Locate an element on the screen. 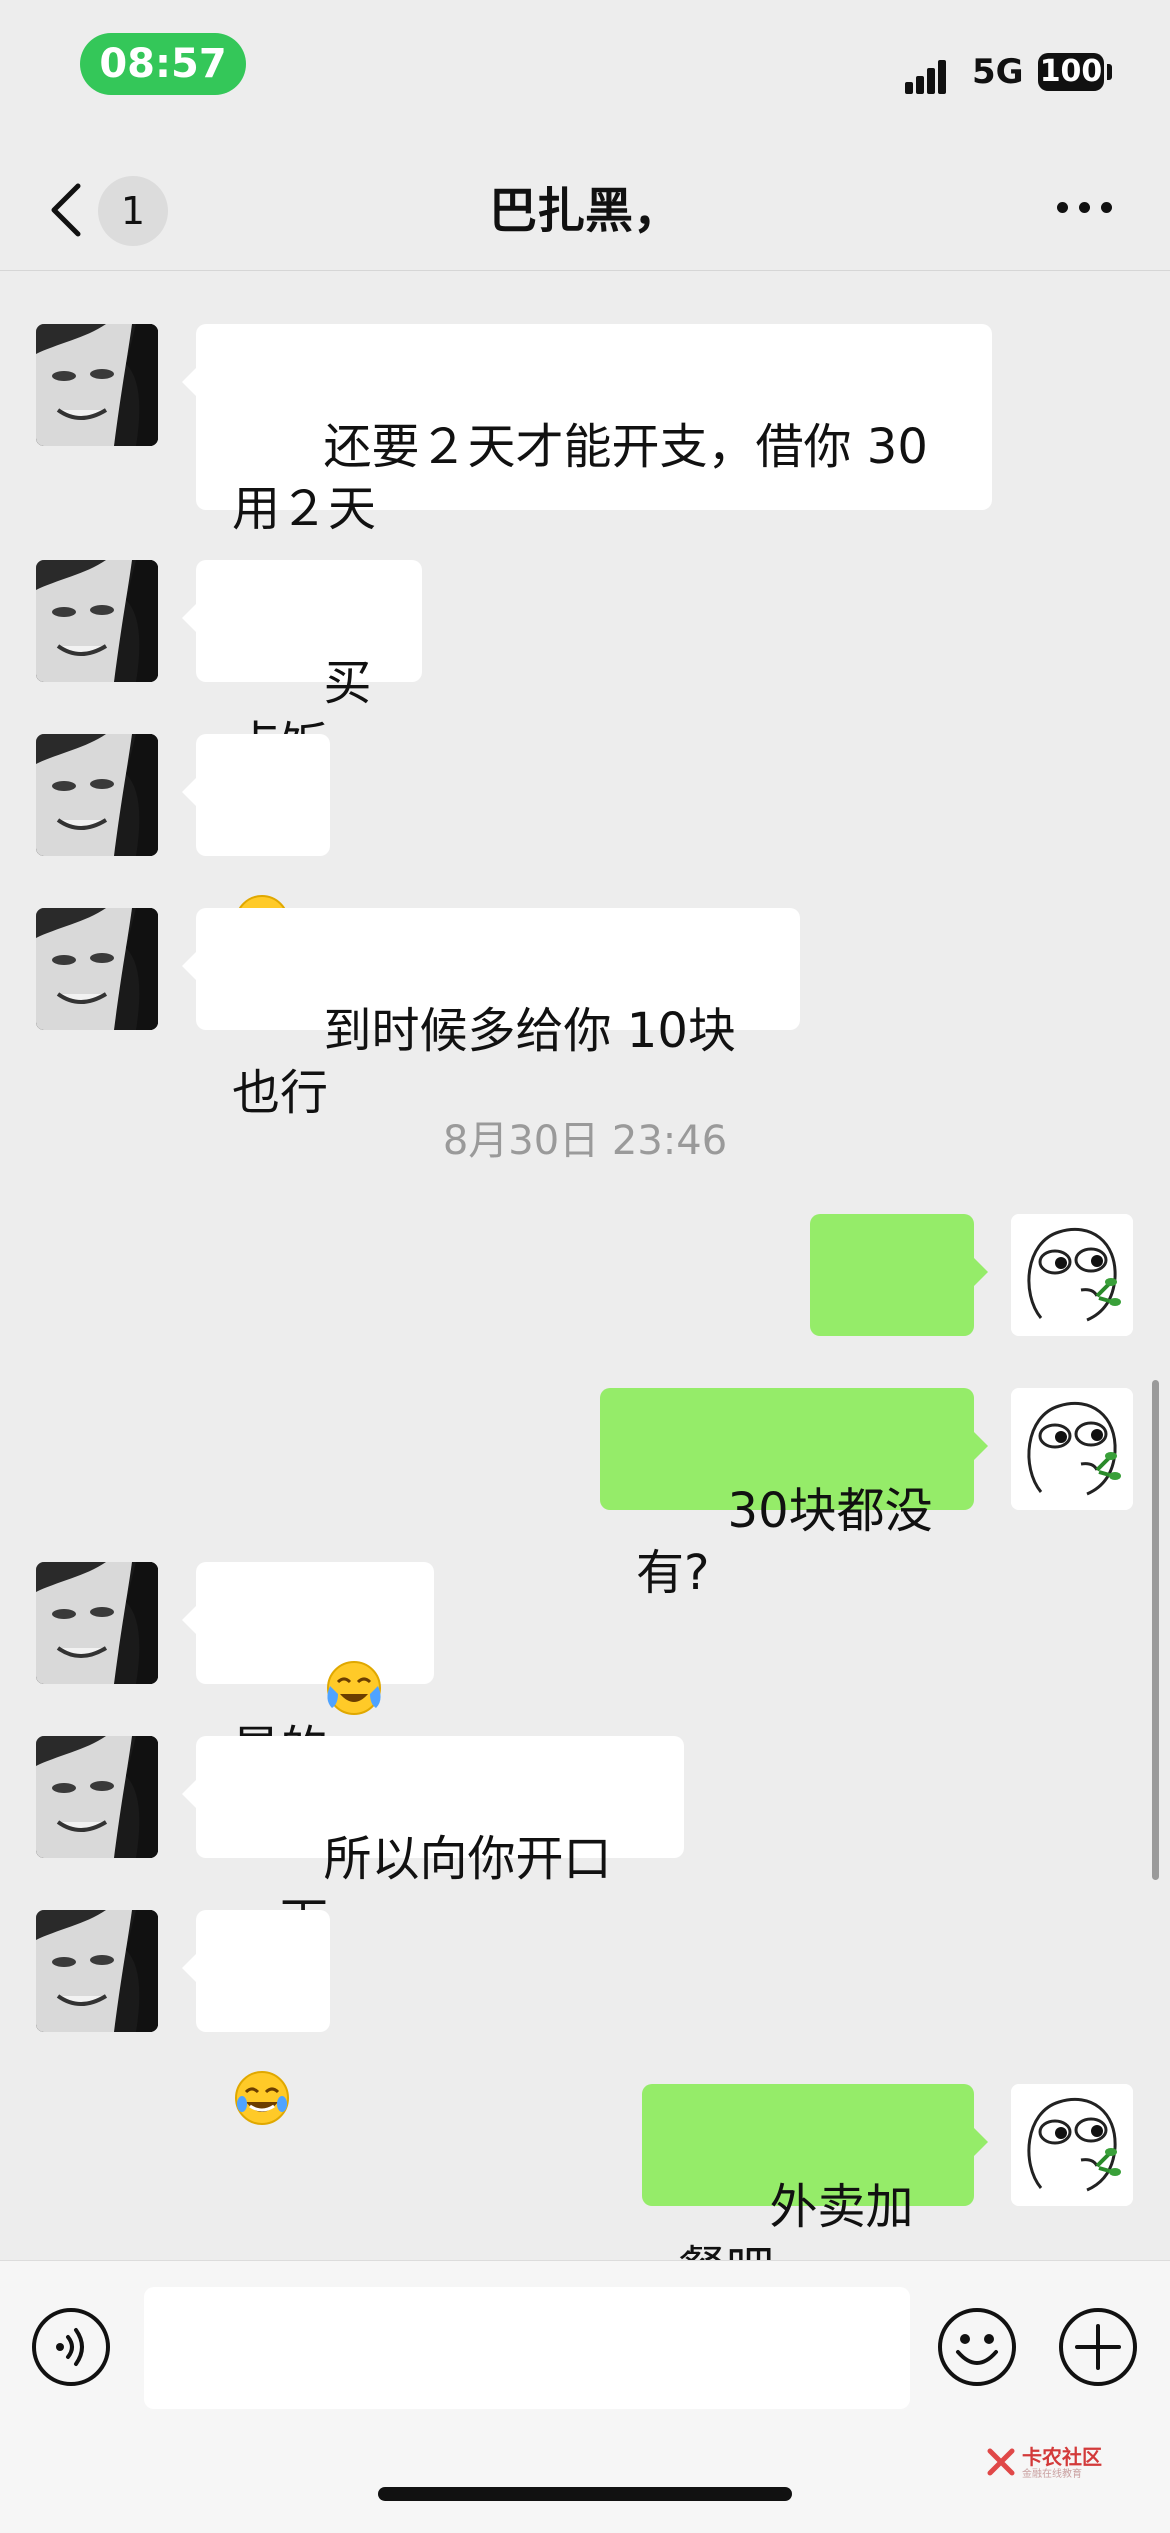  message-text: 30块都没有? is located at coordinates (784, 1542).